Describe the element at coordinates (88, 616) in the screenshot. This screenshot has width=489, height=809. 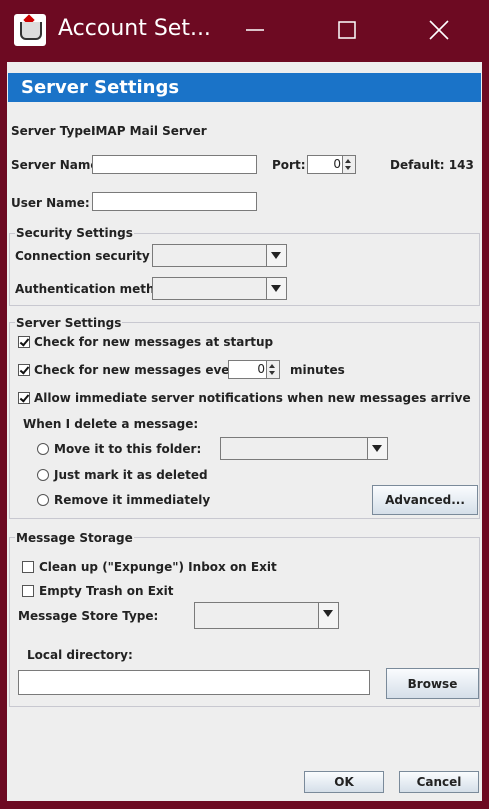
I see `store-type-label: Message Store Type:` at that location.